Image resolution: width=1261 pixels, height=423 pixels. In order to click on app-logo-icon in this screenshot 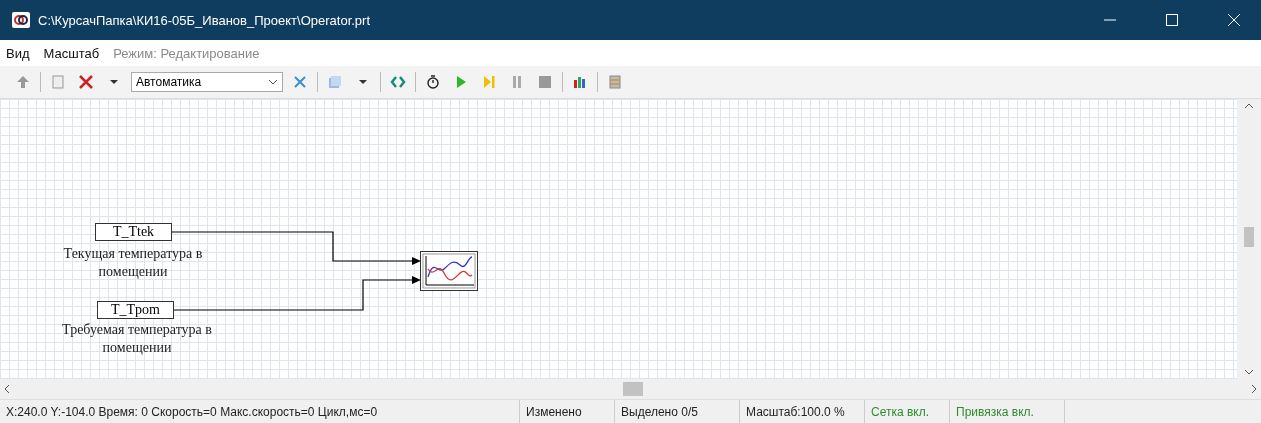, I will do `click(21, 20)`.